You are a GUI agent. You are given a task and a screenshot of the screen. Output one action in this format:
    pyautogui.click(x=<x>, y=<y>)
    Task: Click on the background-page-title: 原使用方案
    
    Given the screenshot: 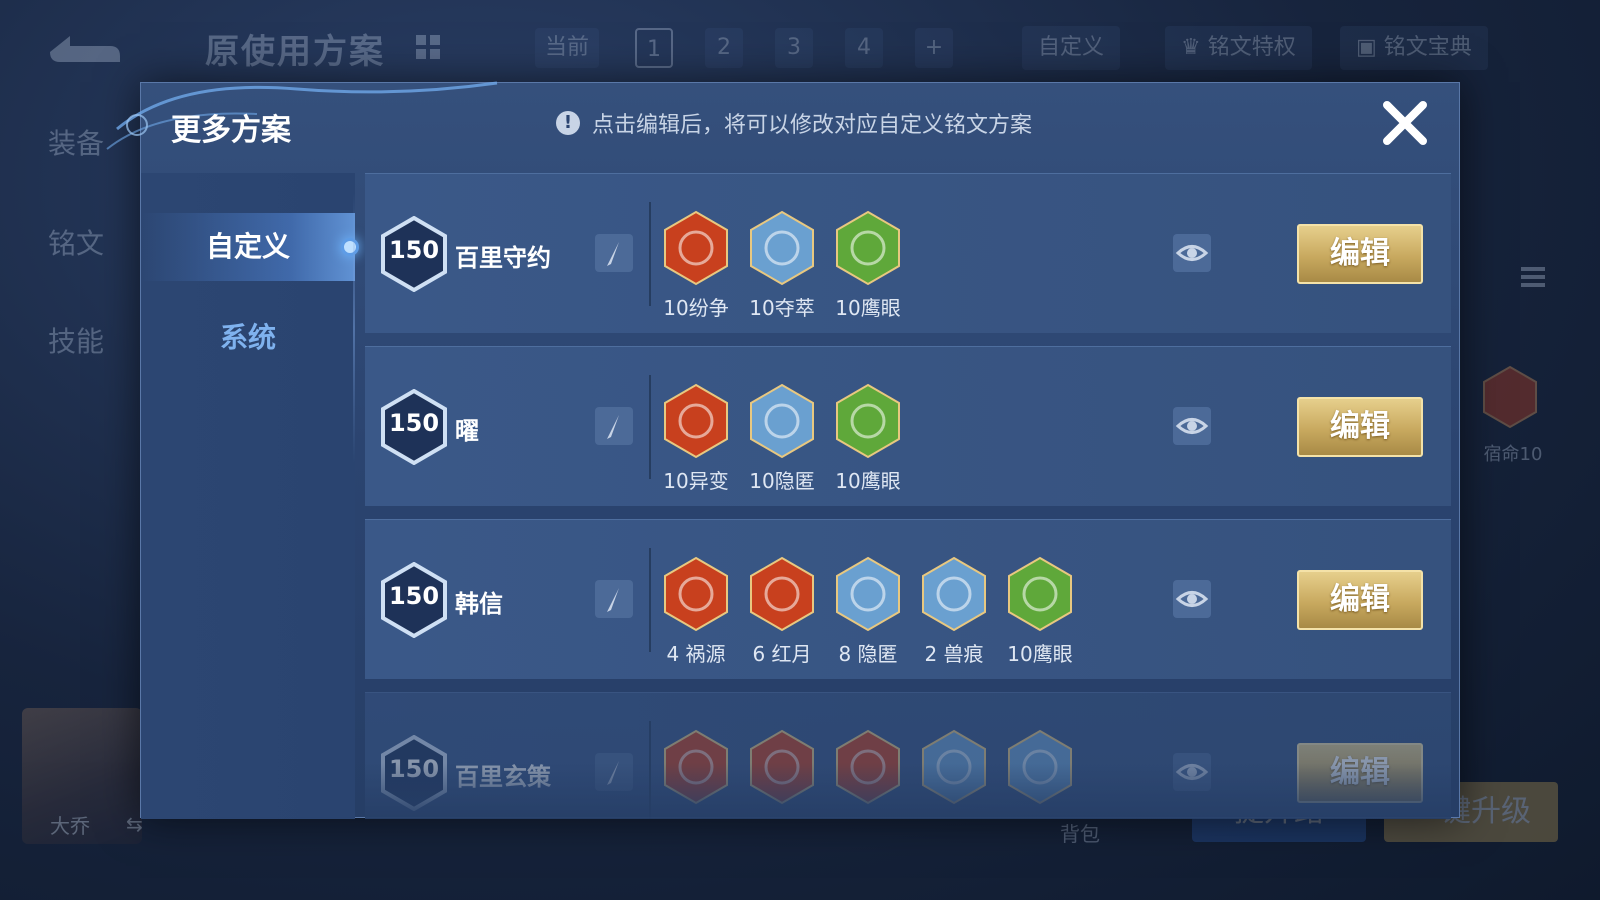 What is the action you would take?
    pyautogui.click(x=295, y=52)
    